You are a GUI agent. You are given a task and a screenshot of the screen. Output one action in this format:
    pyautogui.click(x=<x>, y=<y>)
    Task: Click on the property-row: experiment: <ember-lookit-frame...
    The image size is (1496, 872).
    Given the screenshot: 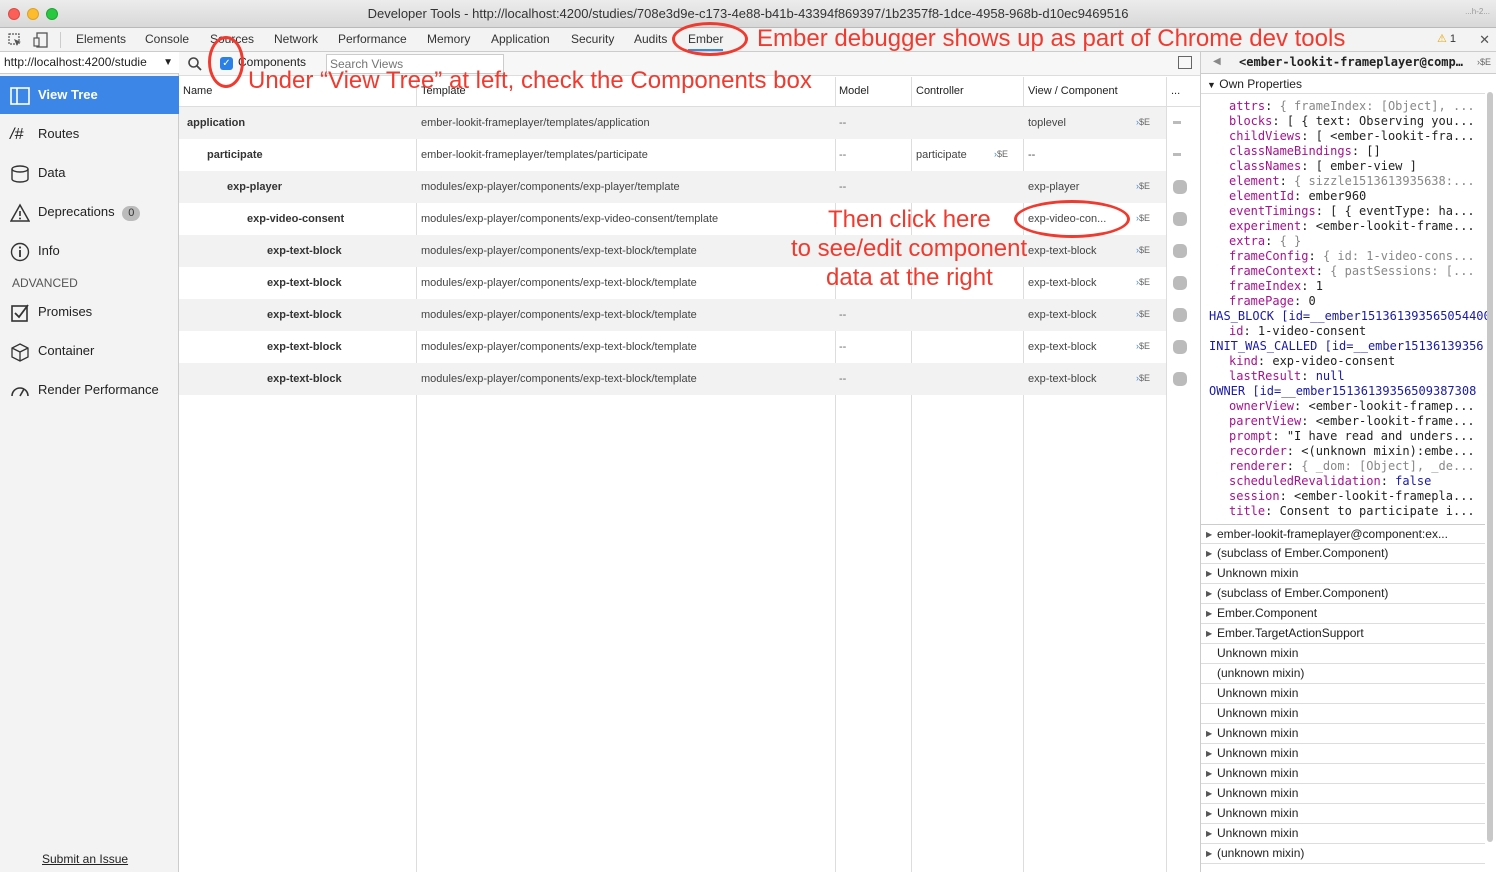 What is the action you would take?
    pyautogui.click(x=1358, y=226)
    